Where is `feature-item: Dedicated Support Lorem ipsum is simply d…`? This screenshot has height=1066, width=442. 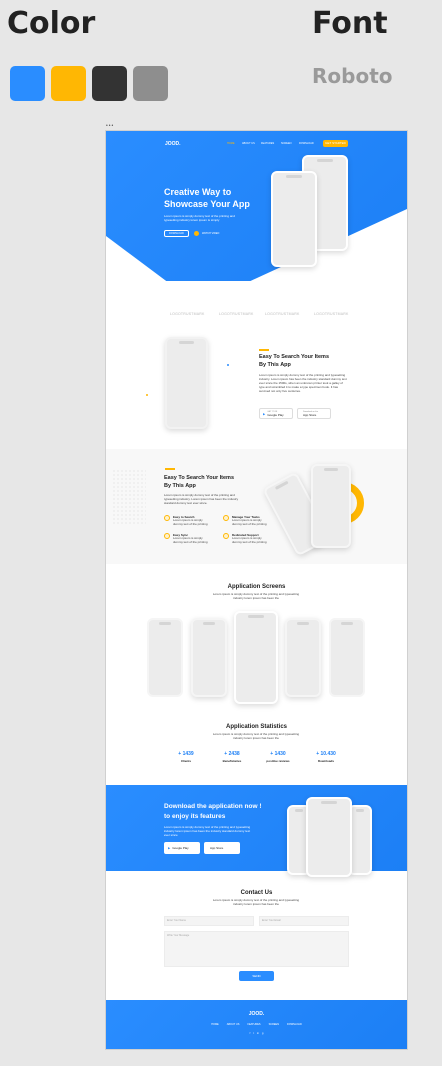 feature-item: Dedicated Support Lorem ipsum is simply d… is located at coordinates (247, 539).